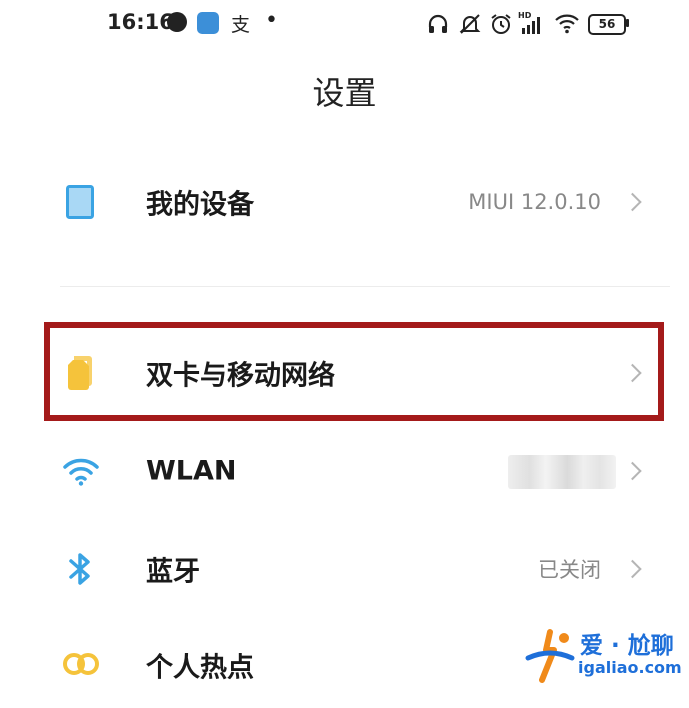  Describe the element at coordinates (200, 668) in the screenshot. I see `settings-item-label: 个人热点` at that location.